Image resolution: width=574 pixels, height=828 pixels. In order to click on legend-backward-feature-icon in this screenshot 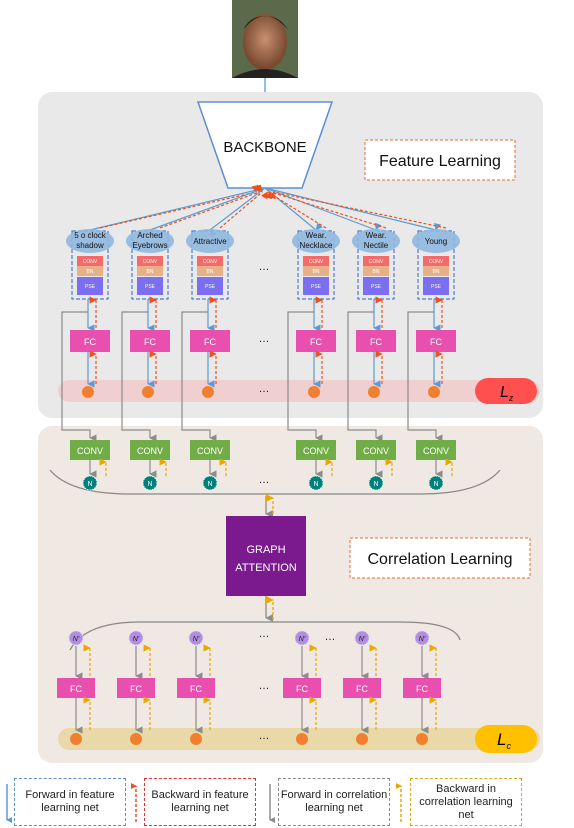, I will do `click(134, 802)`.